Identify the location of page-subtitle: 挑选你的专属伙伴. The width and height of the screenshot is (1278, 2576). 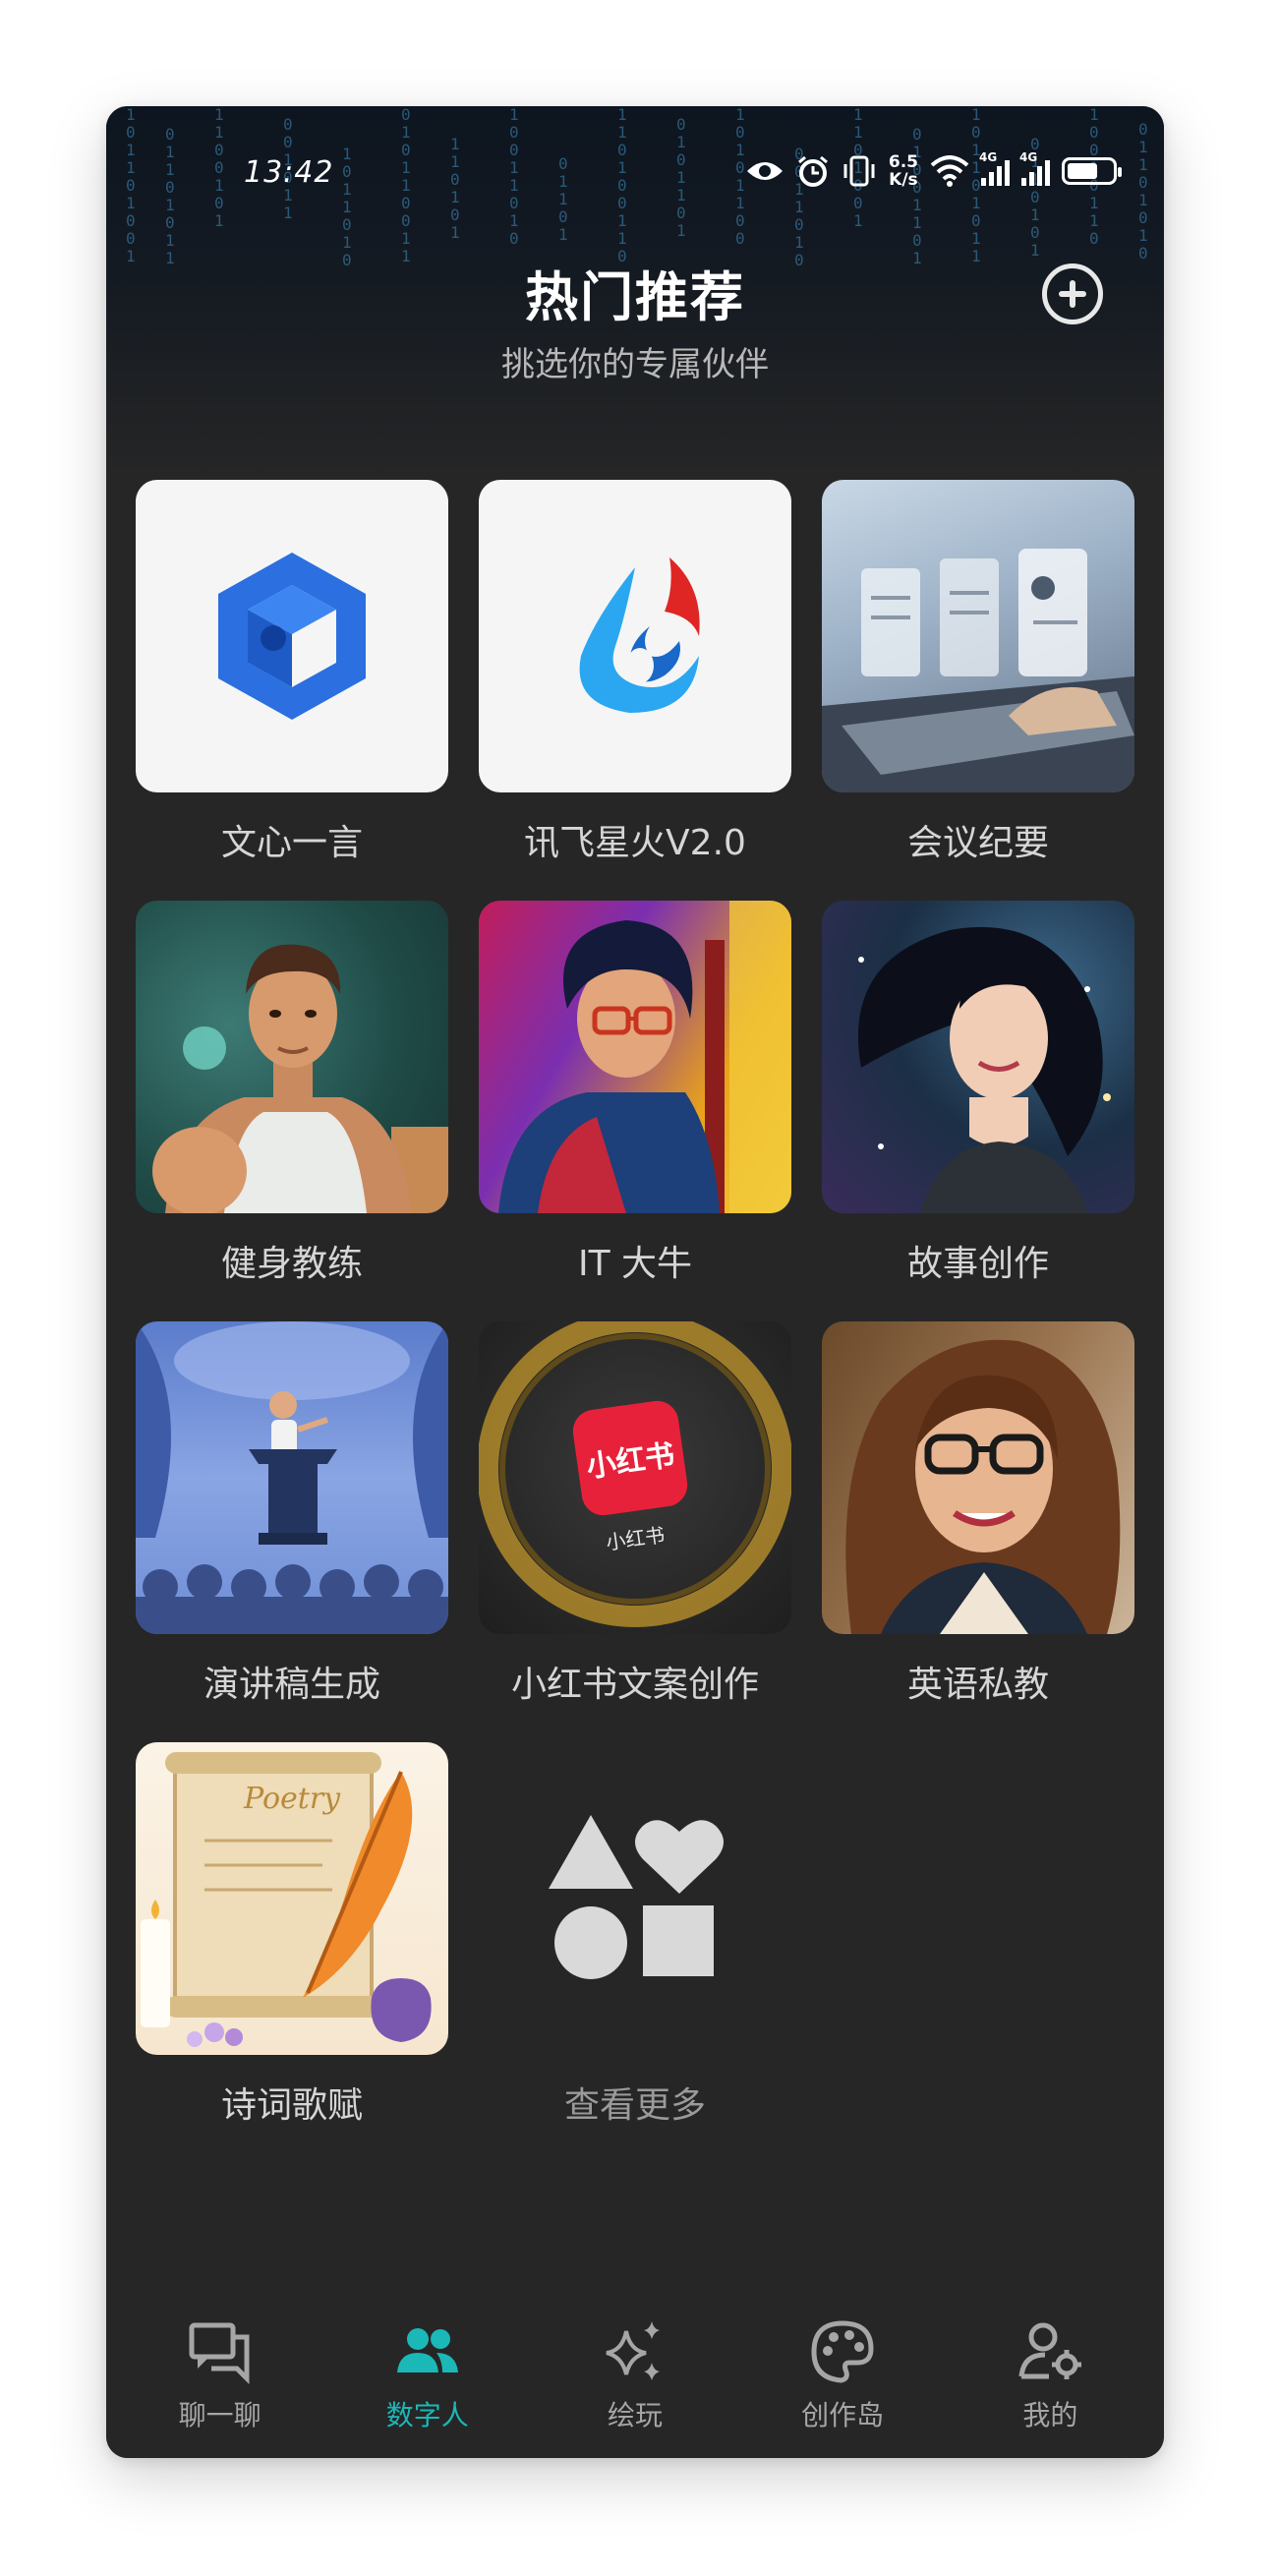
(635, 364).